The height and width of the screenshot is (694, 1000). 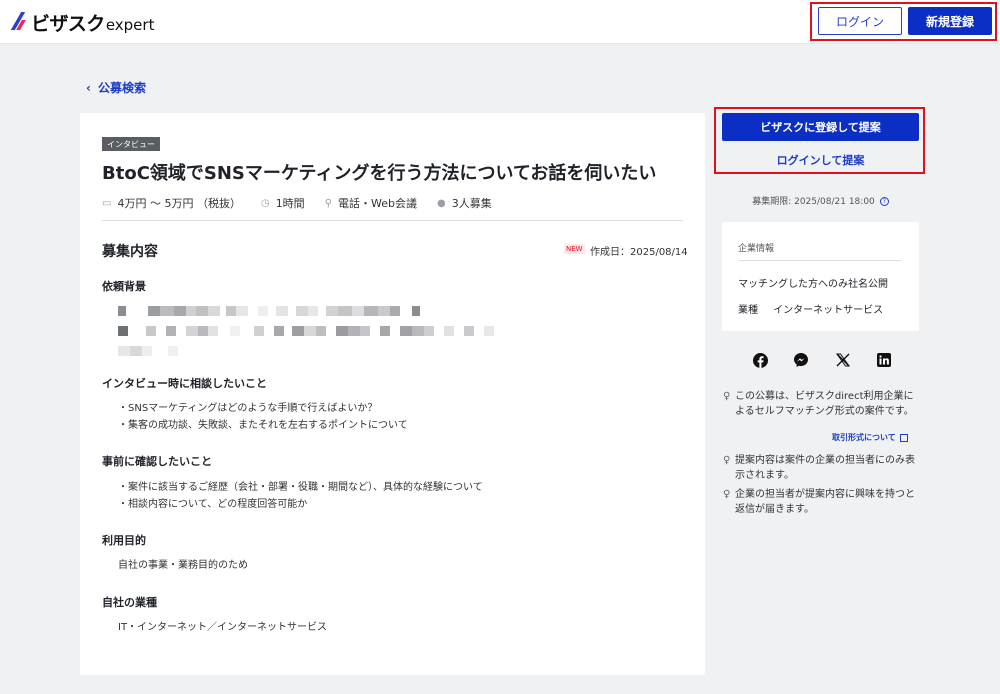 I want to click on messenger-icon, so click(x=801, y=360).